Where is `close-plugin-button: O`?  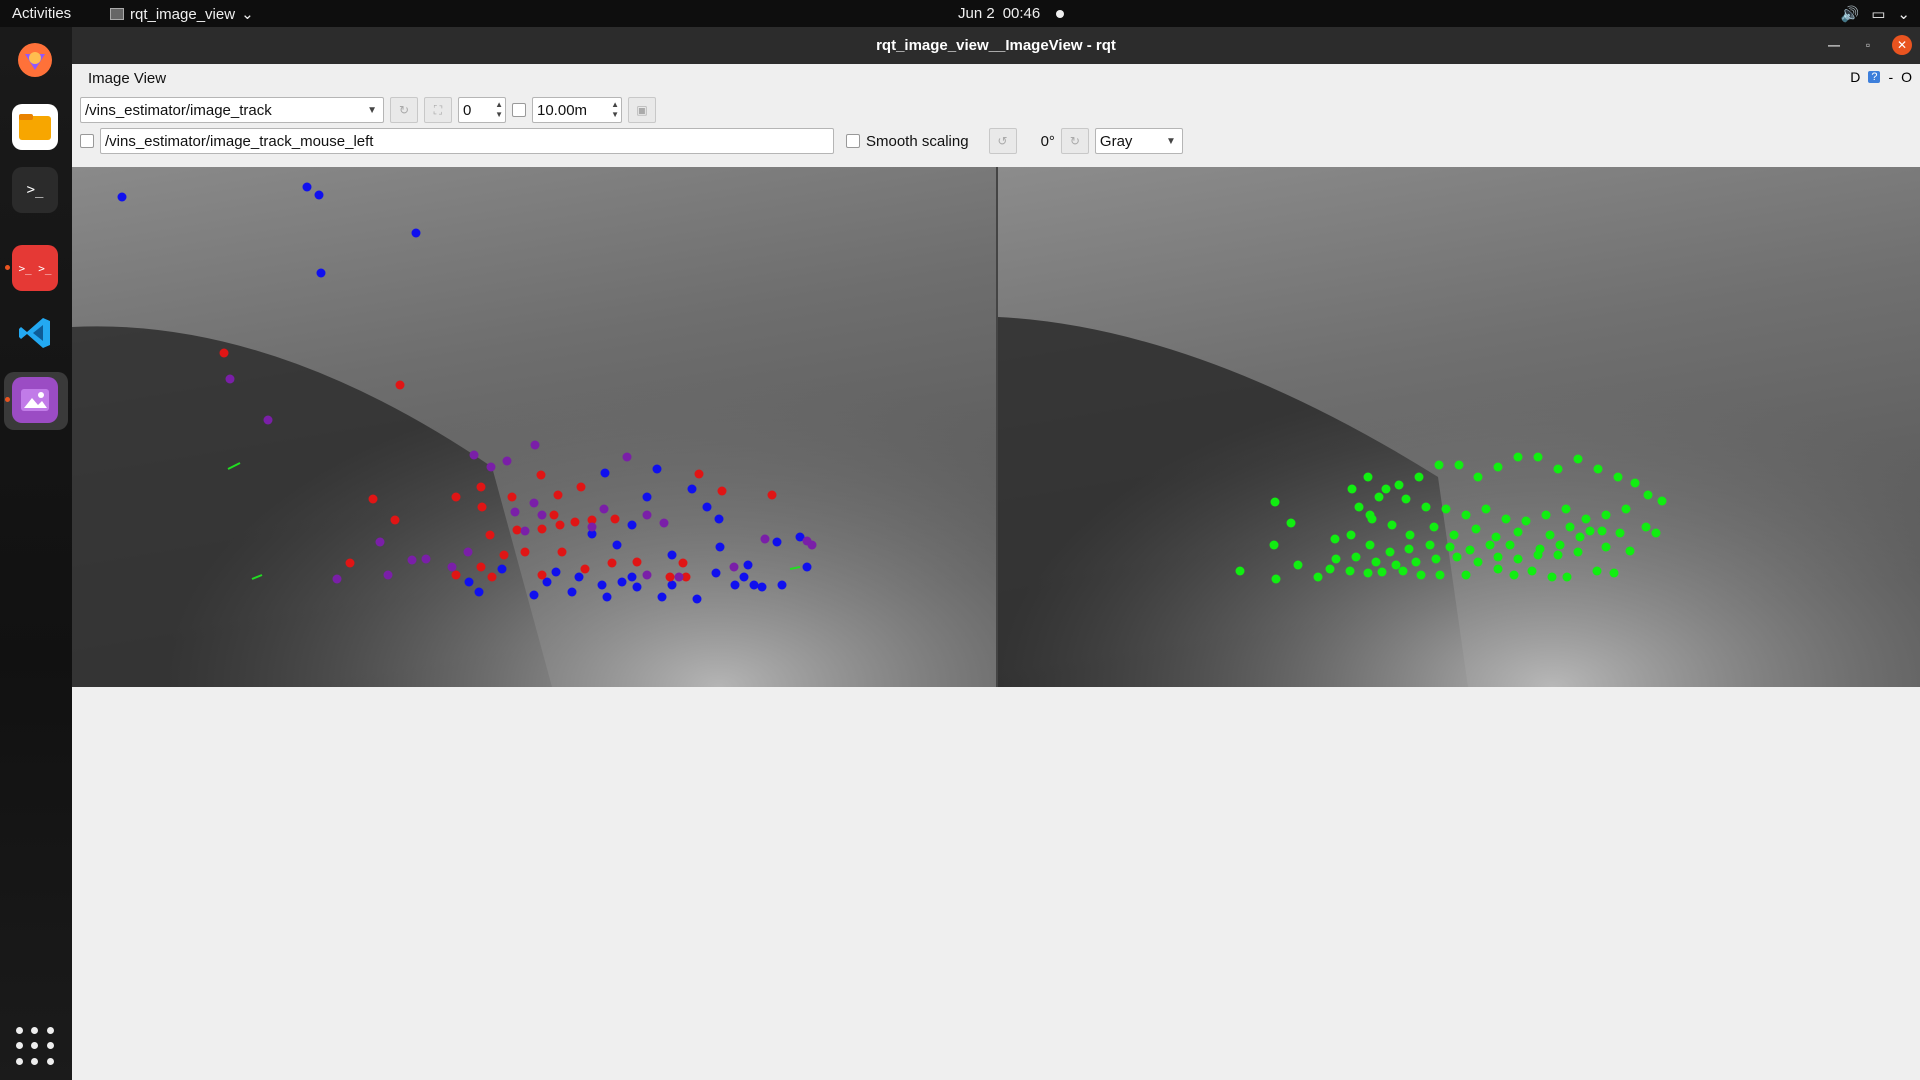 close-plugin-button: O is located at coordinates (1906, 77).